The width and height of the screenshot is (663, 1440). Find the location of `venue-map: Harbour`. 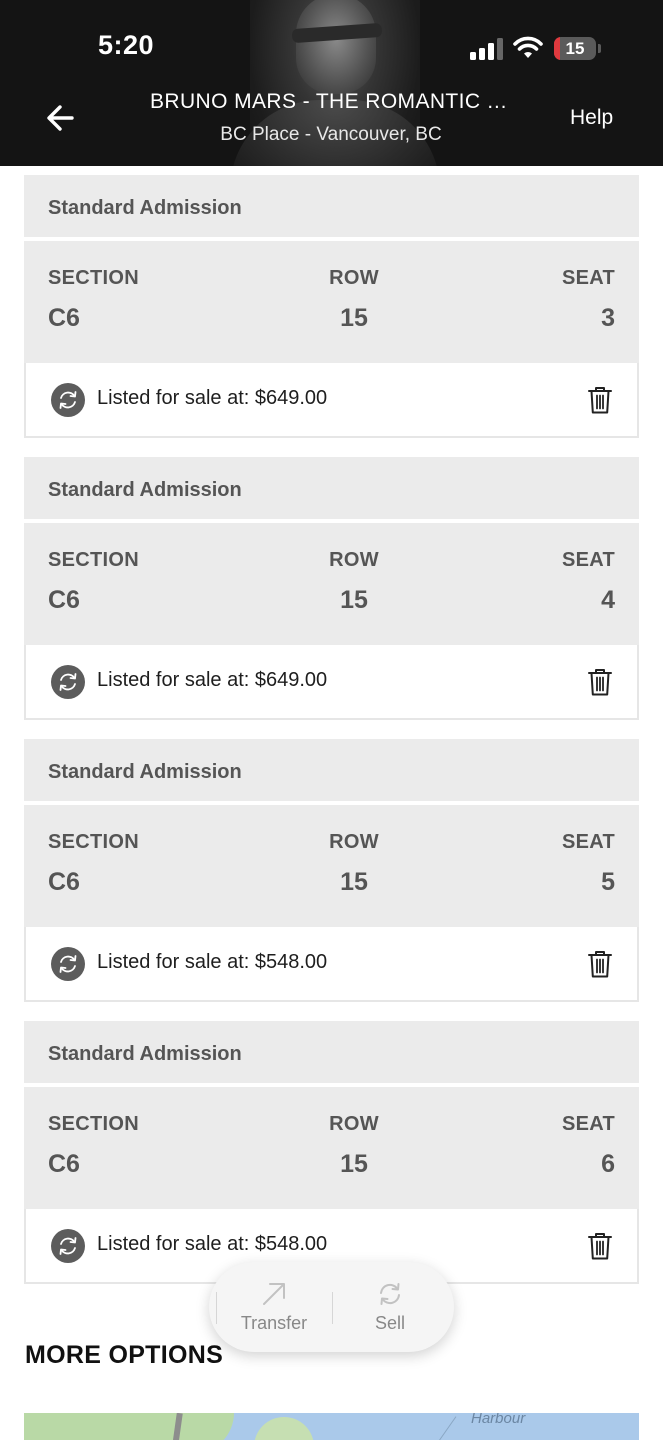

venue-map: Harbour is located at coordinates (331, 1426).